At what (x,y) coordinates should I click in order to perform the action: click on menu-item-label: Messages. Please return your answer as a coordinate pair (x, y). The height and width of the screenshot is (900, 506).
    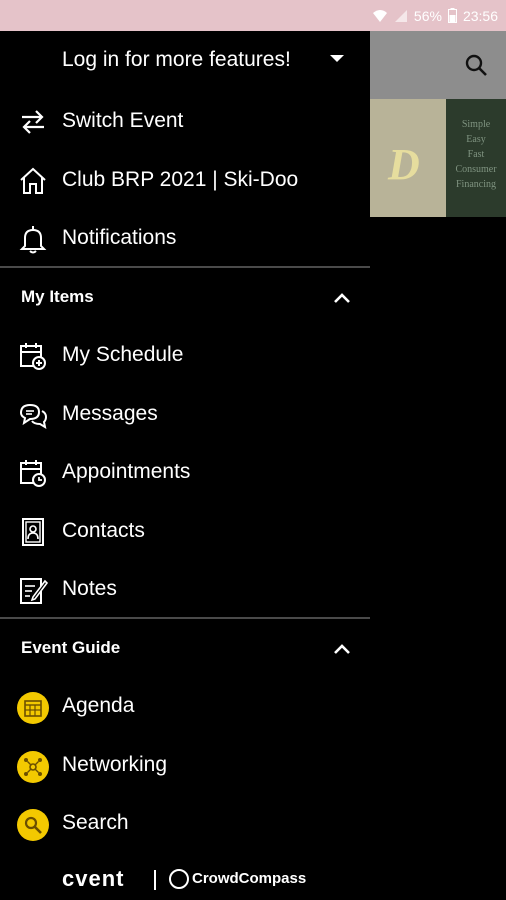
    Looking at the image, I should click on (110, 413).